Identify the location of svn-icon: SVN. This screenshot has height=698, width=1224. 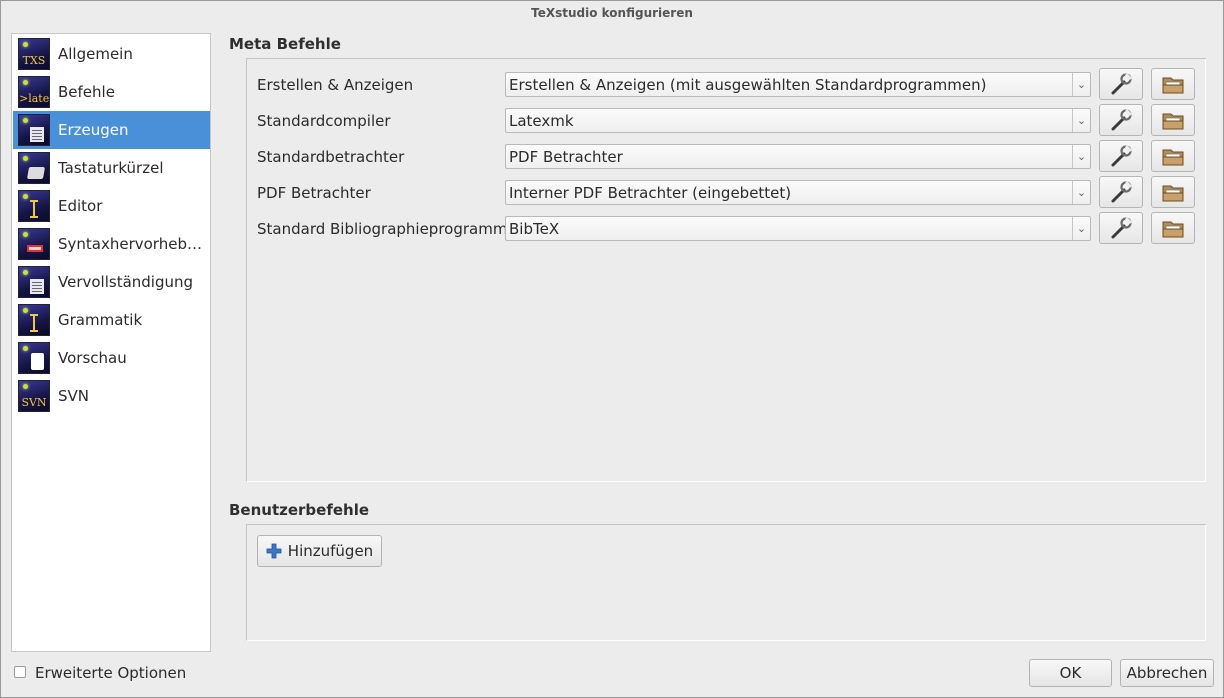
(34, 396).